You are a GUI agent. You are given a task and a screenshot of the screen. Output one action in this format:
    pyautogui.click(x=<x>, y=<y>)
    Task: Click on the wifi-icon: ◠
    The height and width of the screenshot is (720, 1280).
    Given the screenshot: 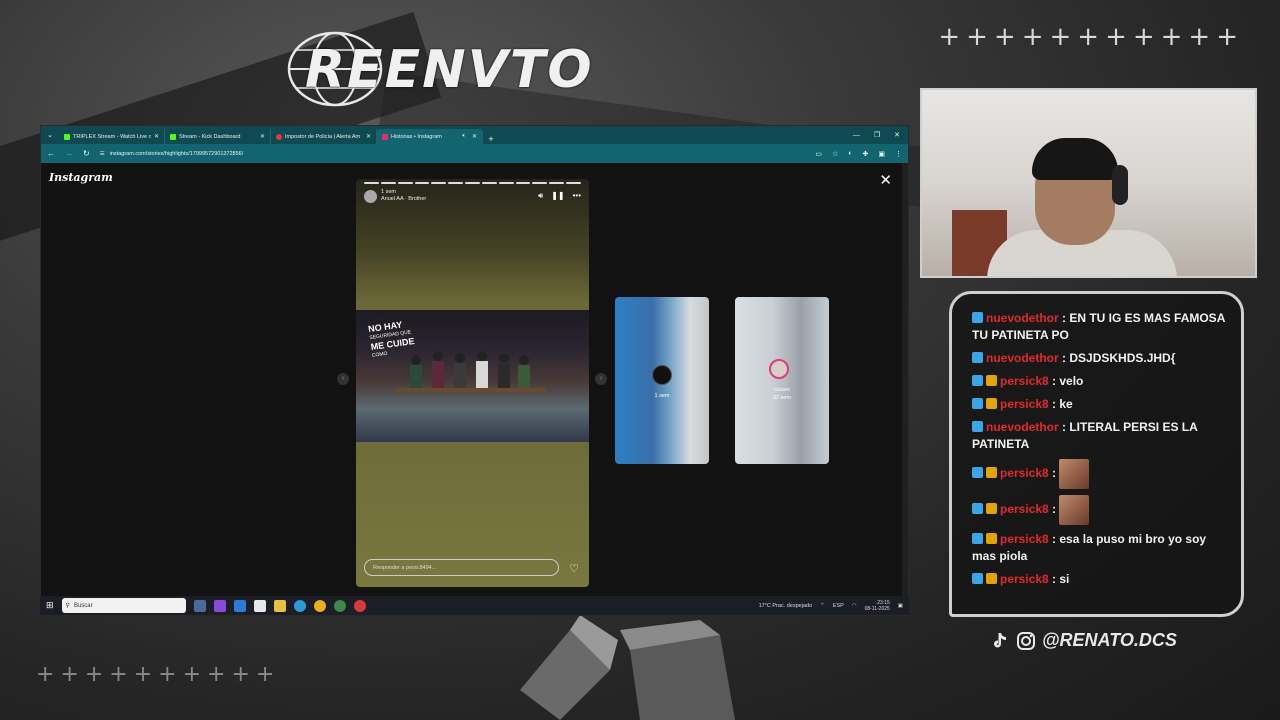 What is the action you would take?
    pyautogui.click(x=854, y=606)
    